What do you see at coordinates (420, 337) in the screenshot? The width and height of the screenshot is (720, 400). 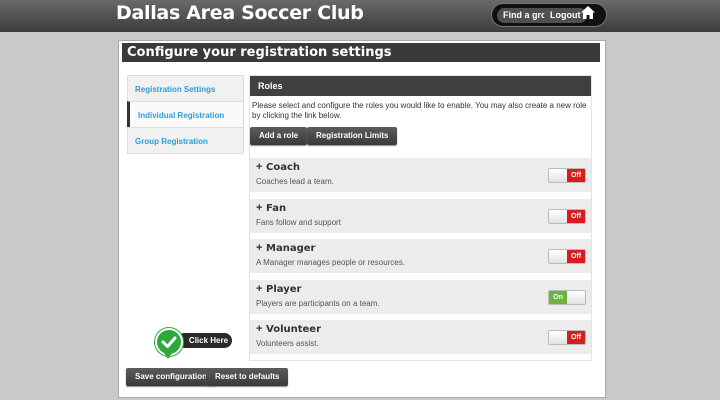 I see `role-row-volunteer: + Volunteer Volunteers assist. Off` at bounding box center [420, 337].